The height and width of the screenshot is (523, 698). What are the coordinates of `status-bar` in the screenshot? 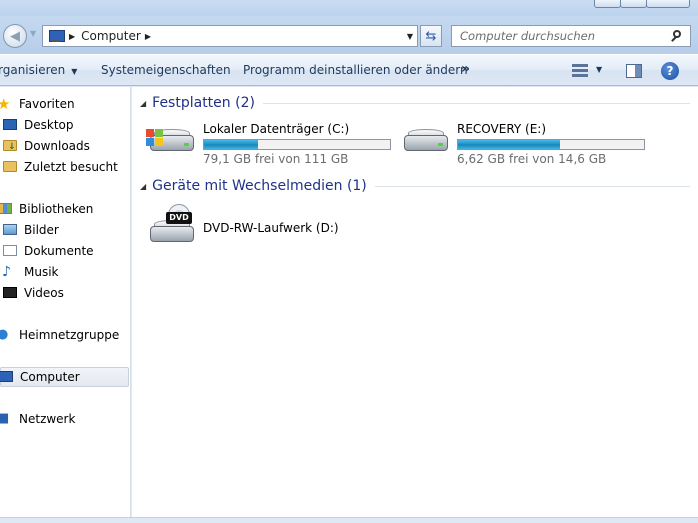 It's located at (349, 520).